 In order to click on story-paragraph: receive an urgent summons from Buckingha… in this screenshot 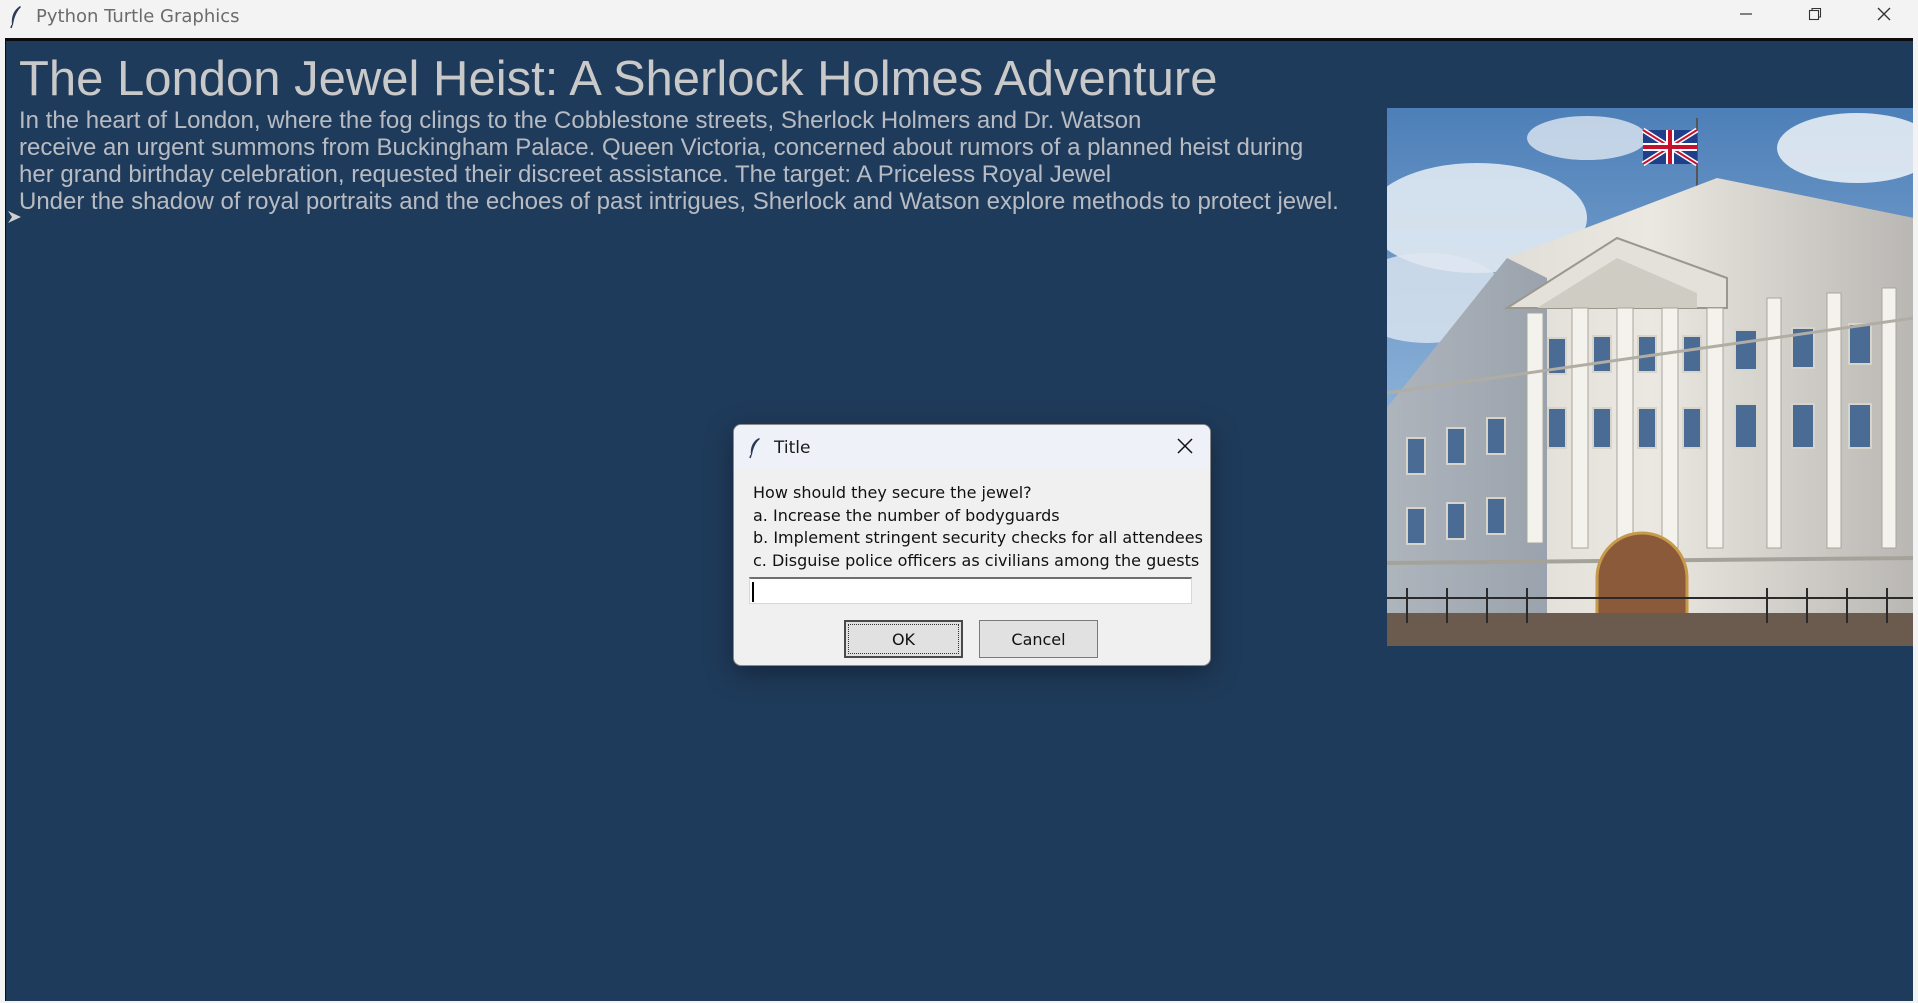, I will do `click(661, 147)`.